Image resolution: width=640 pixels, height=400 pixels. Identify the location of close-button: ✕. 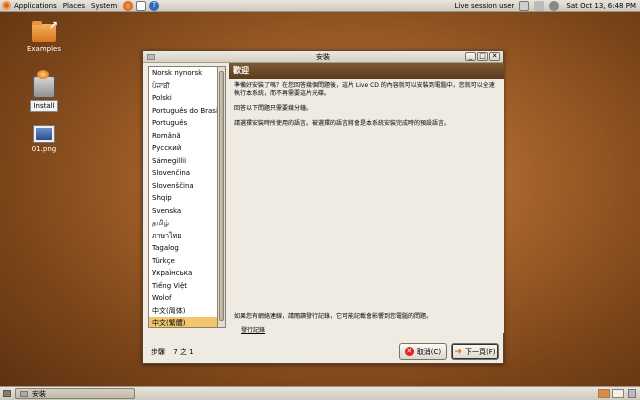
(494, 56).